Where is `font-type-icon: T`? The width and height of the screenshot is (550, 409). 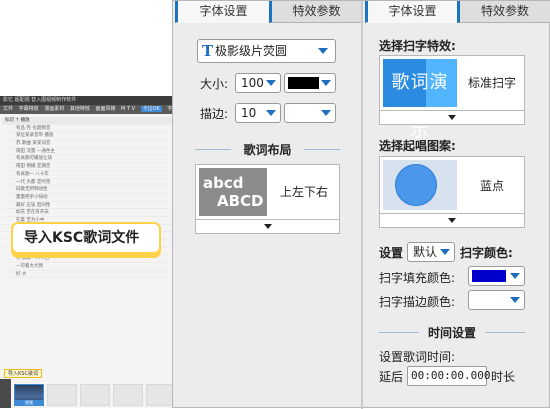
font-type-icon: T is located at coordinates (208, 51).